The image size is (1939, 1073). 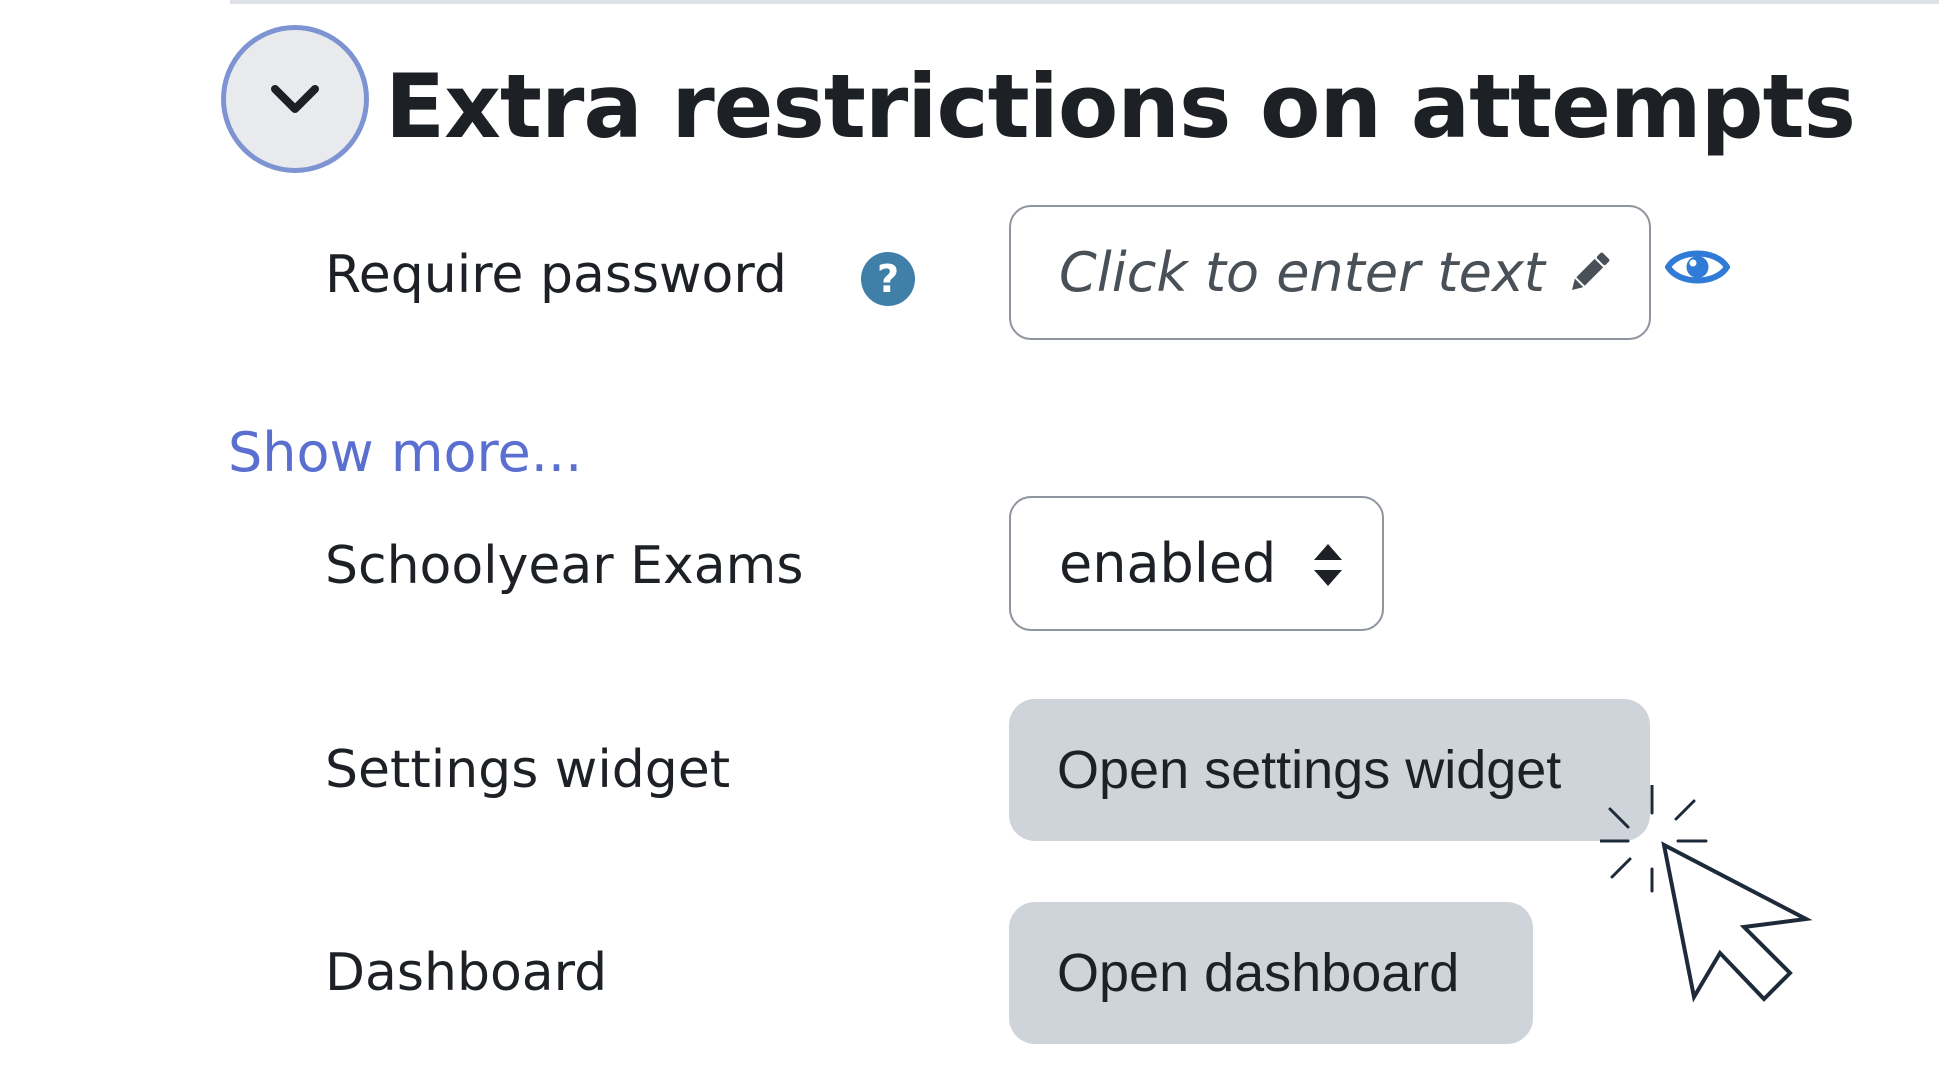 I want to click on section-divider, so click(x=1084, y=2).